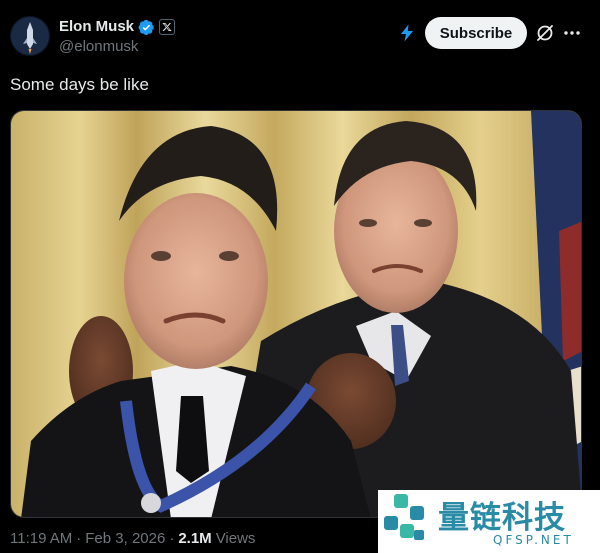  I want to click on verified-badge-icon, so click(146, 27).